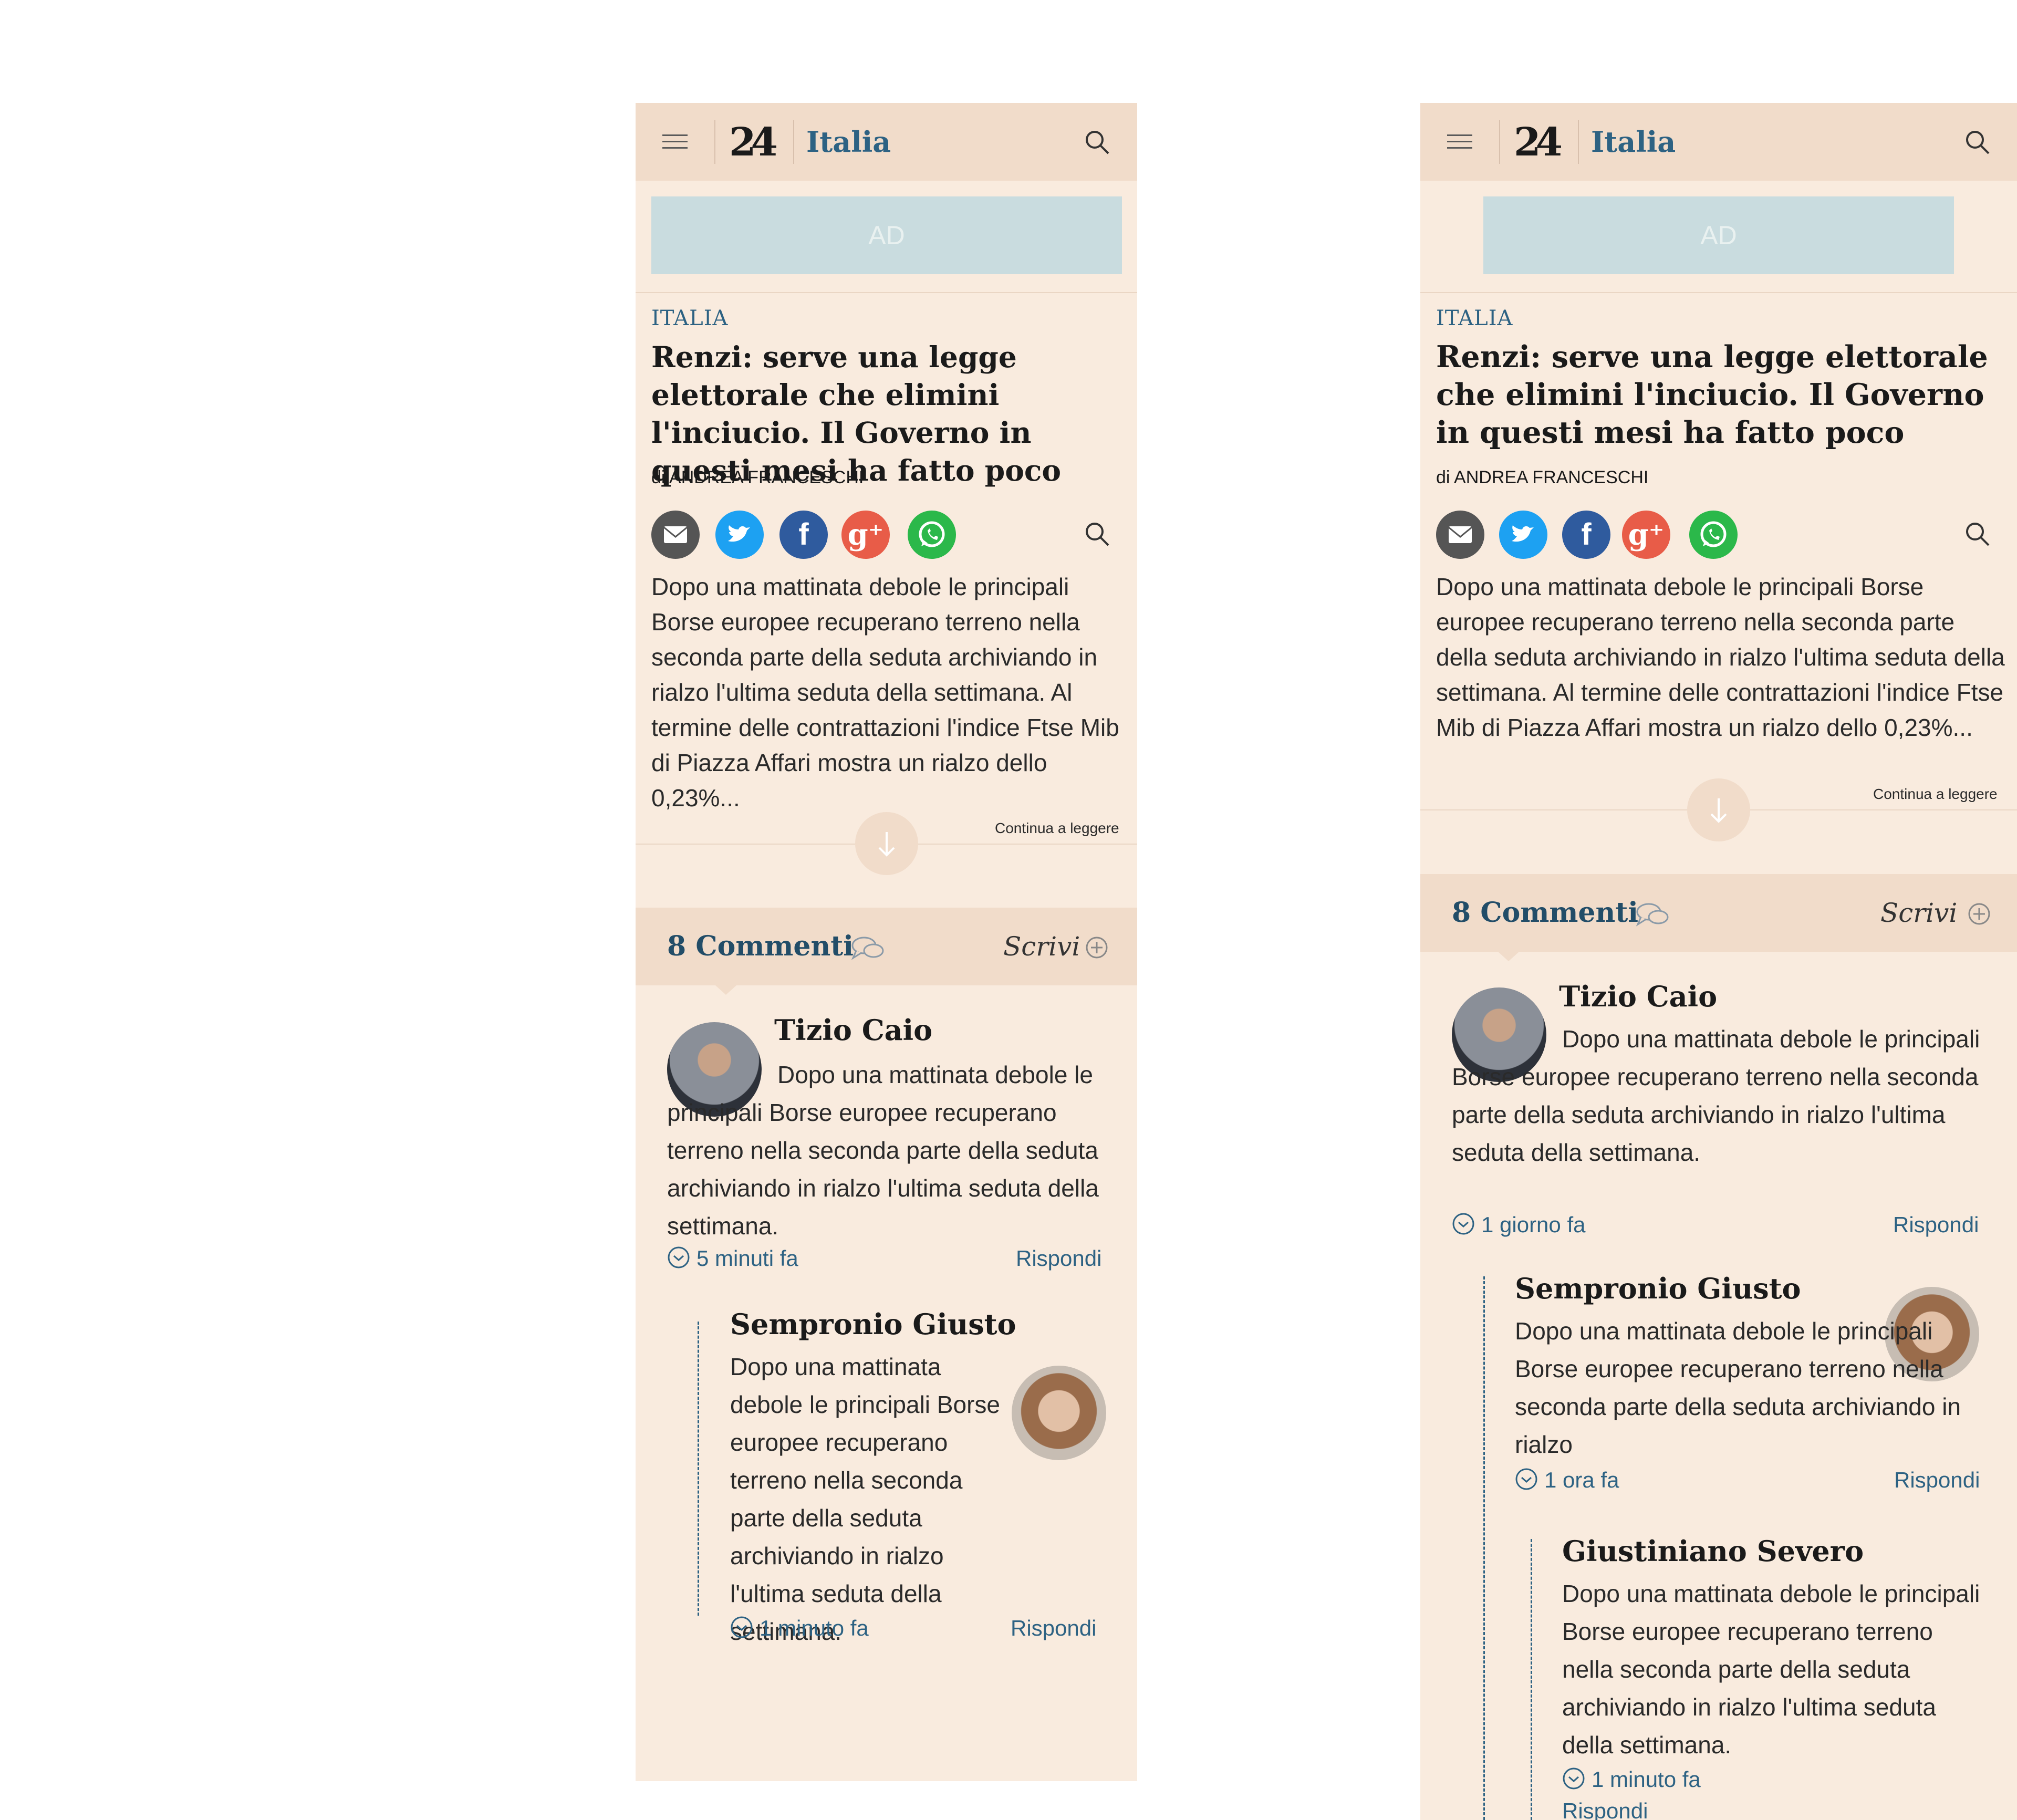 Image resolution: width=2017 pixels, height=1820 pixels. What do you see at coordinates (1059, 1413) in the screenshot?
I see `avatar` at bounding box center [1059, 1413].